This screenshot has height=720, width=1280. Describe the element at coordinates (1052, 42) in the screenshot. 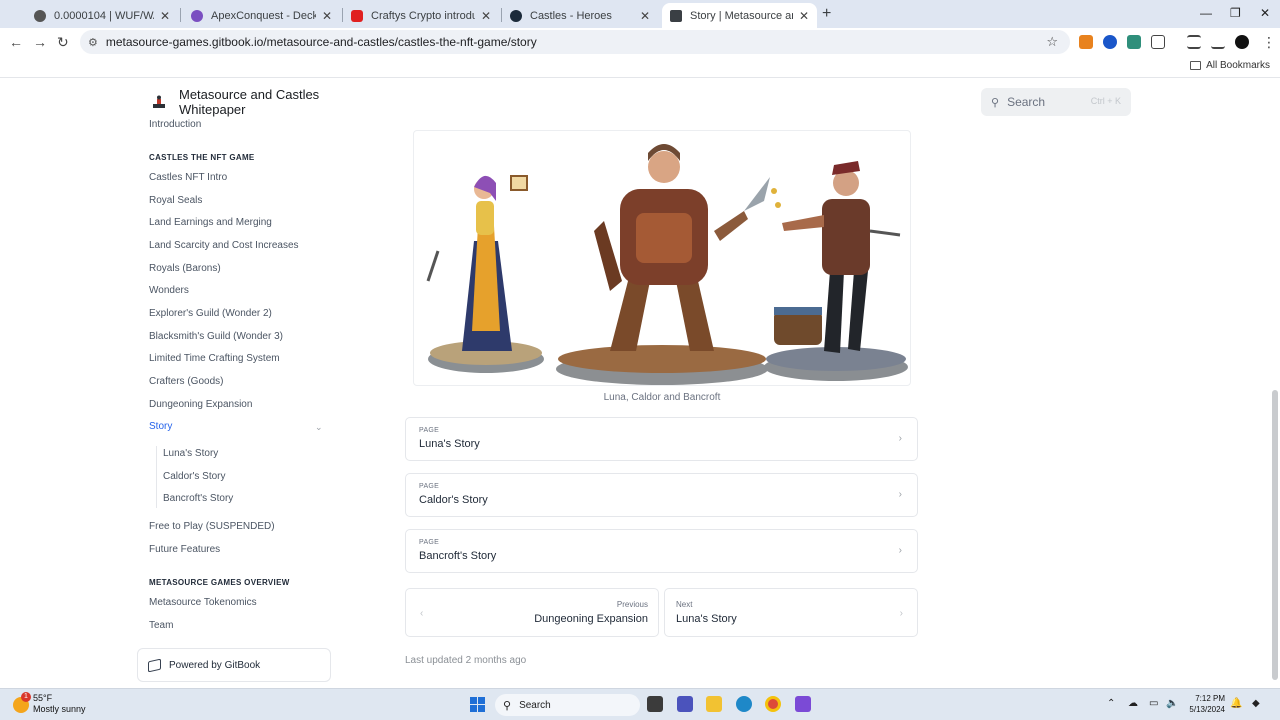

I see `bookmark-star-icon: ☆` at that location.